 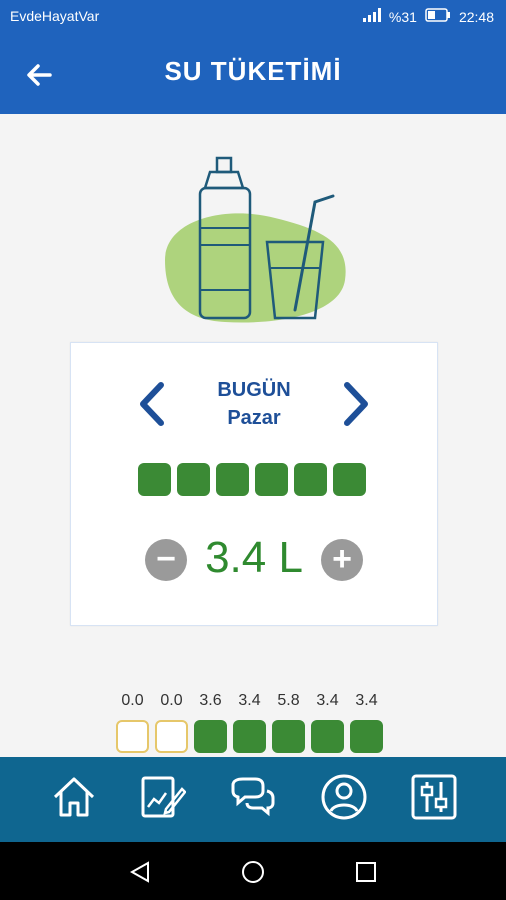 I want to click on square-recents-icon, so click(x=366, y=872).